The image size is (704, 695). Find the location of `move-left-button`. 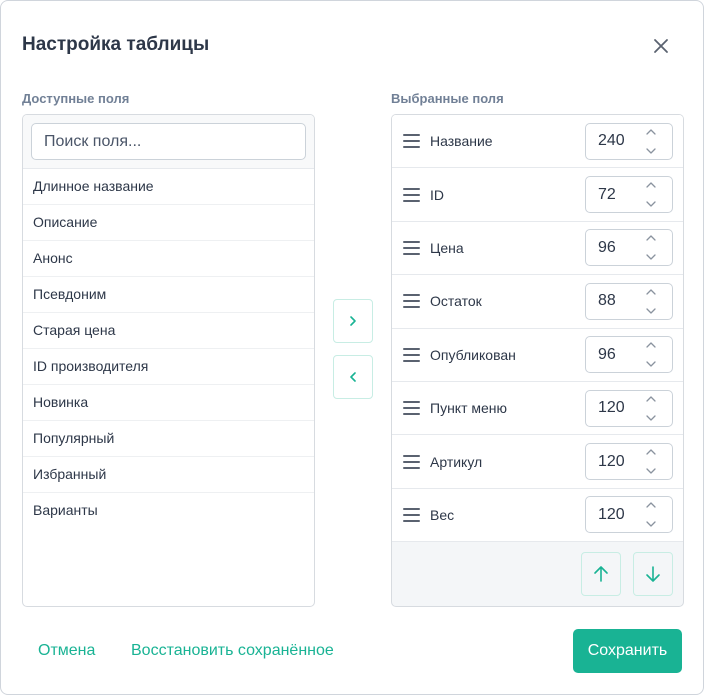

move-left-button is located at coordinates (353, 377).